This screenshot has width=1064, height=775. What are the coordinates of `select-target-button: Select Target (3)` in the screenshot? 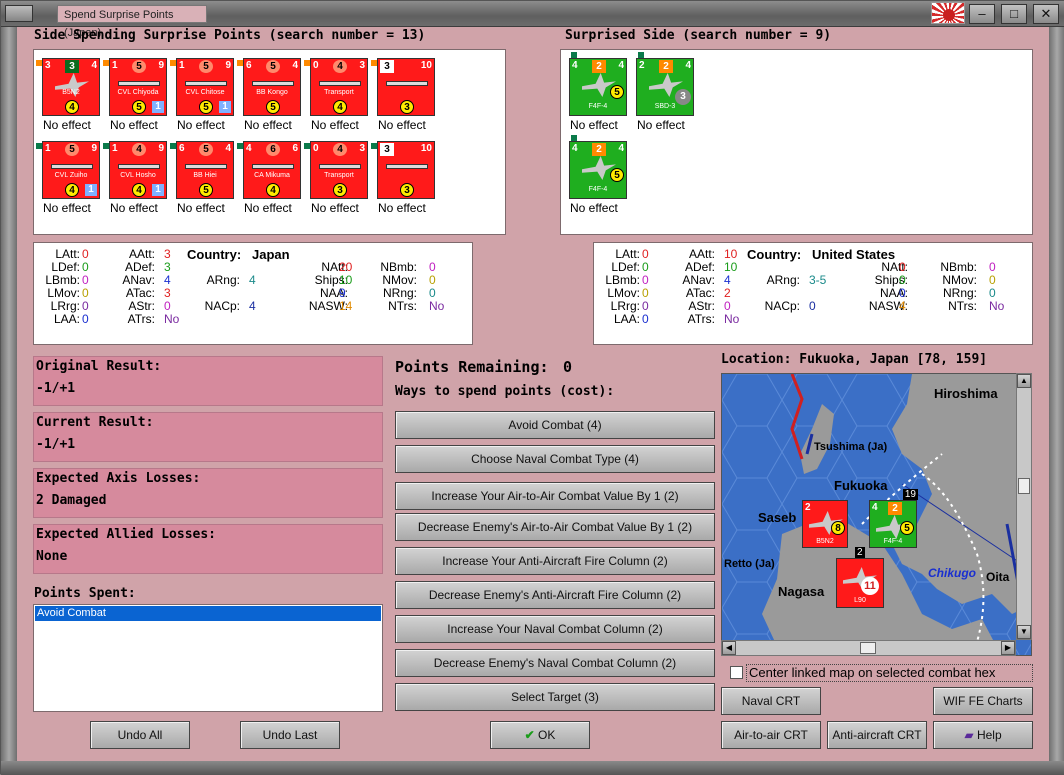 It's located at (555, 697).